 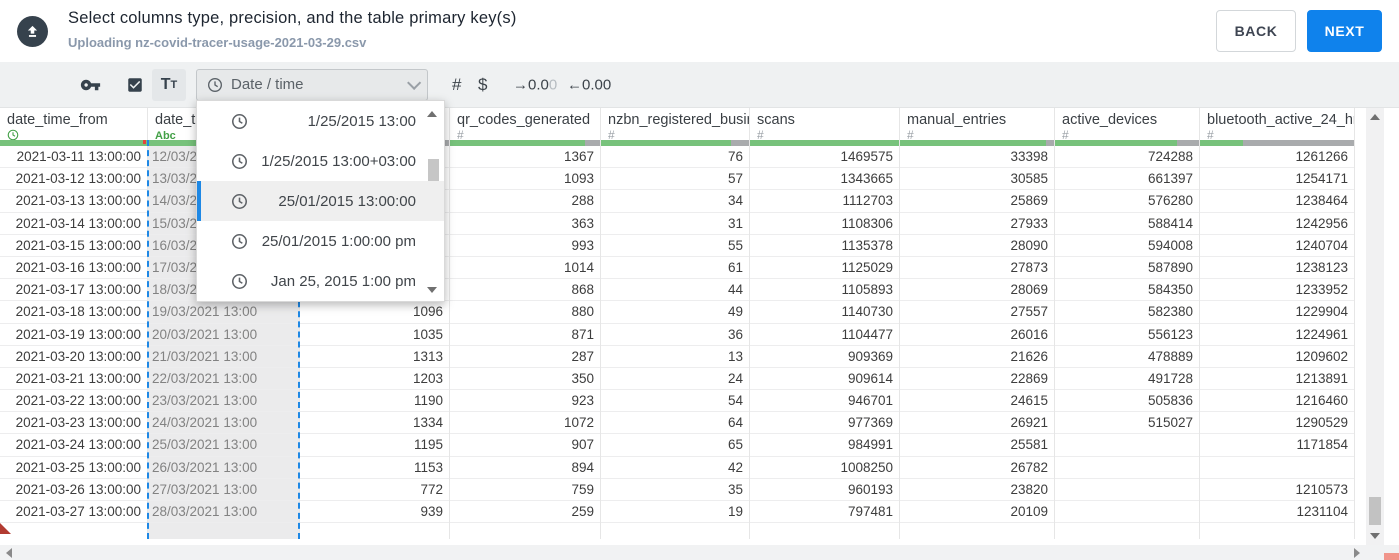 I want to click on table-cell: 25/03/2021 13:00, so click(x=223, y=445).